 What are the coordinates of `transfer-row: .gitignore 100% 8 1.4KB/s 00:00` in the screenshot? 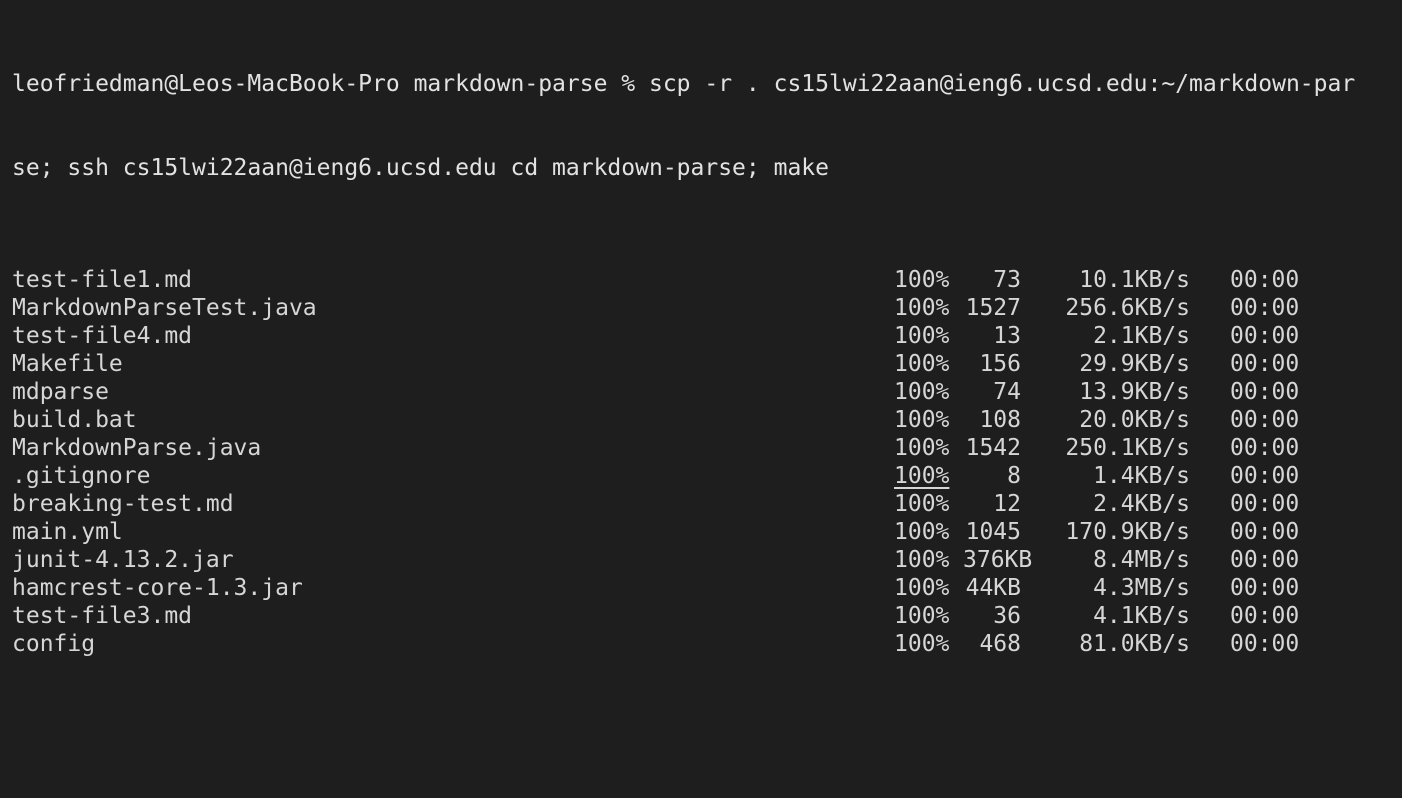 It's located at (707, 476).